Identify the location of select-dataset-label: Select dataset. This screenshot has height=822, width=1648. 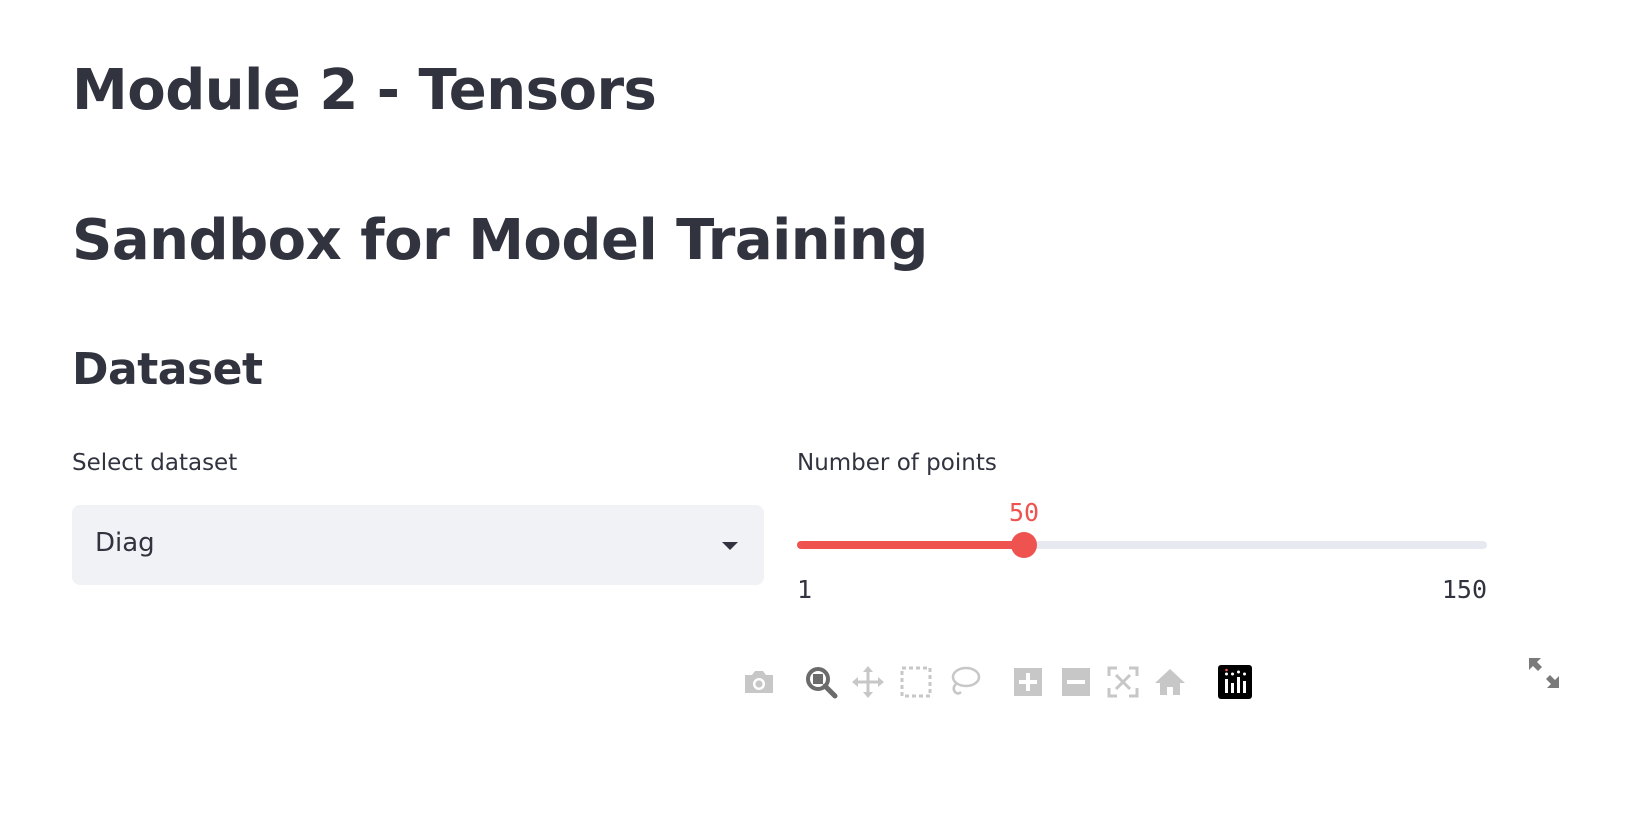
(155, 463).